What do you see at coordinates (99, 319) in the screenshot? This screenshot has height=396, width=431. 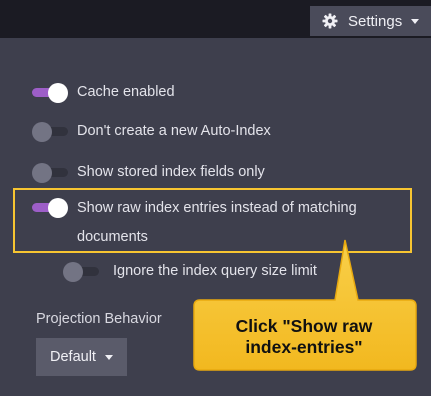 I see `projection-behavior-label: Projection Behavior` at bounding box center [99, 319].